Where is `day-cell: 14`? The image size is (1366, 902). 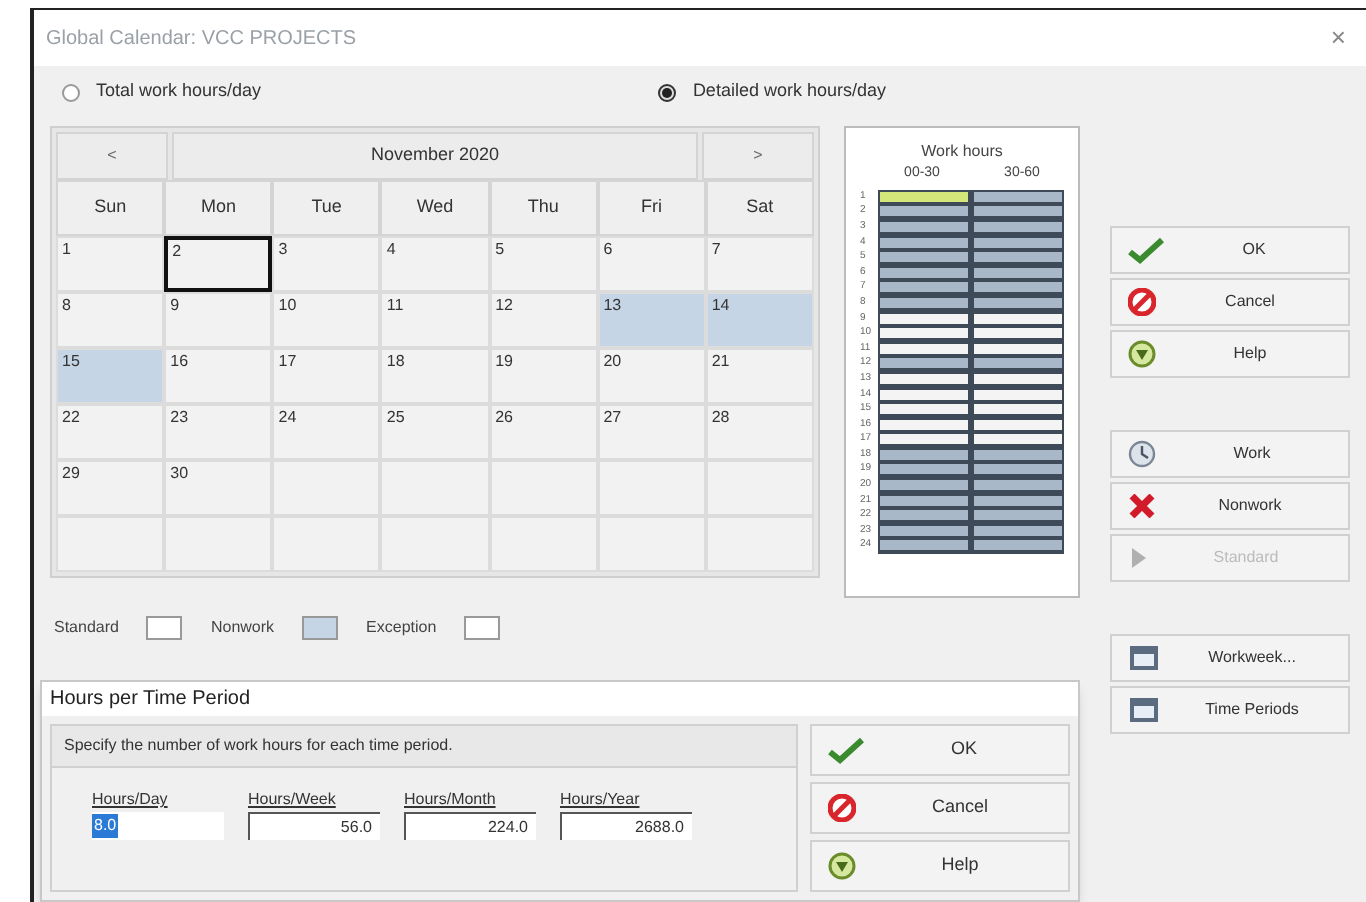 day-cell: 14 is located at coordinates (759, 320).